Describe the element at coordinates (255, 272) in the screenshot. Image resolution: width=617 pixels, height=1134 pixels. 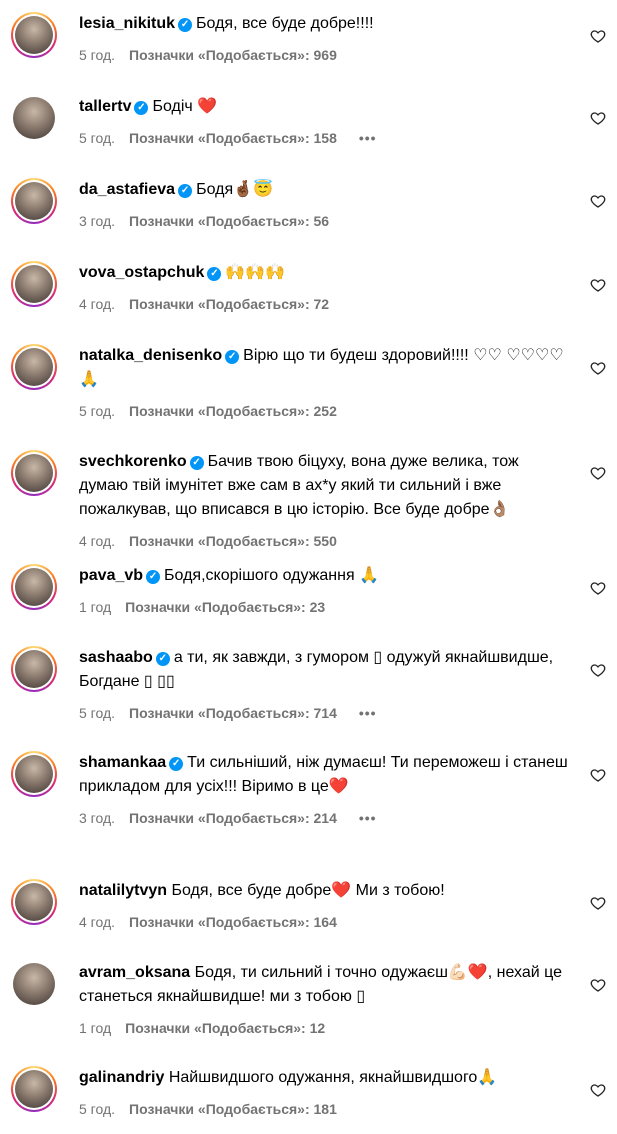
I see `comment-text: 🙌🙌🙌` at that location.